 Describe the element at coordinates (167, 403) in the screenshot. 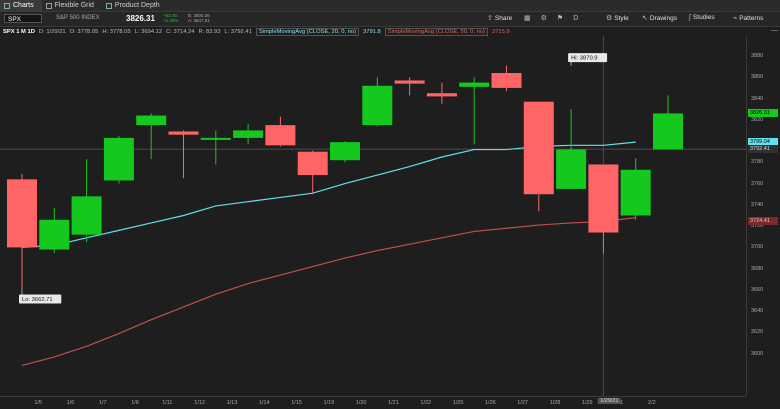

I see `date-tick: 1/11` at that location.